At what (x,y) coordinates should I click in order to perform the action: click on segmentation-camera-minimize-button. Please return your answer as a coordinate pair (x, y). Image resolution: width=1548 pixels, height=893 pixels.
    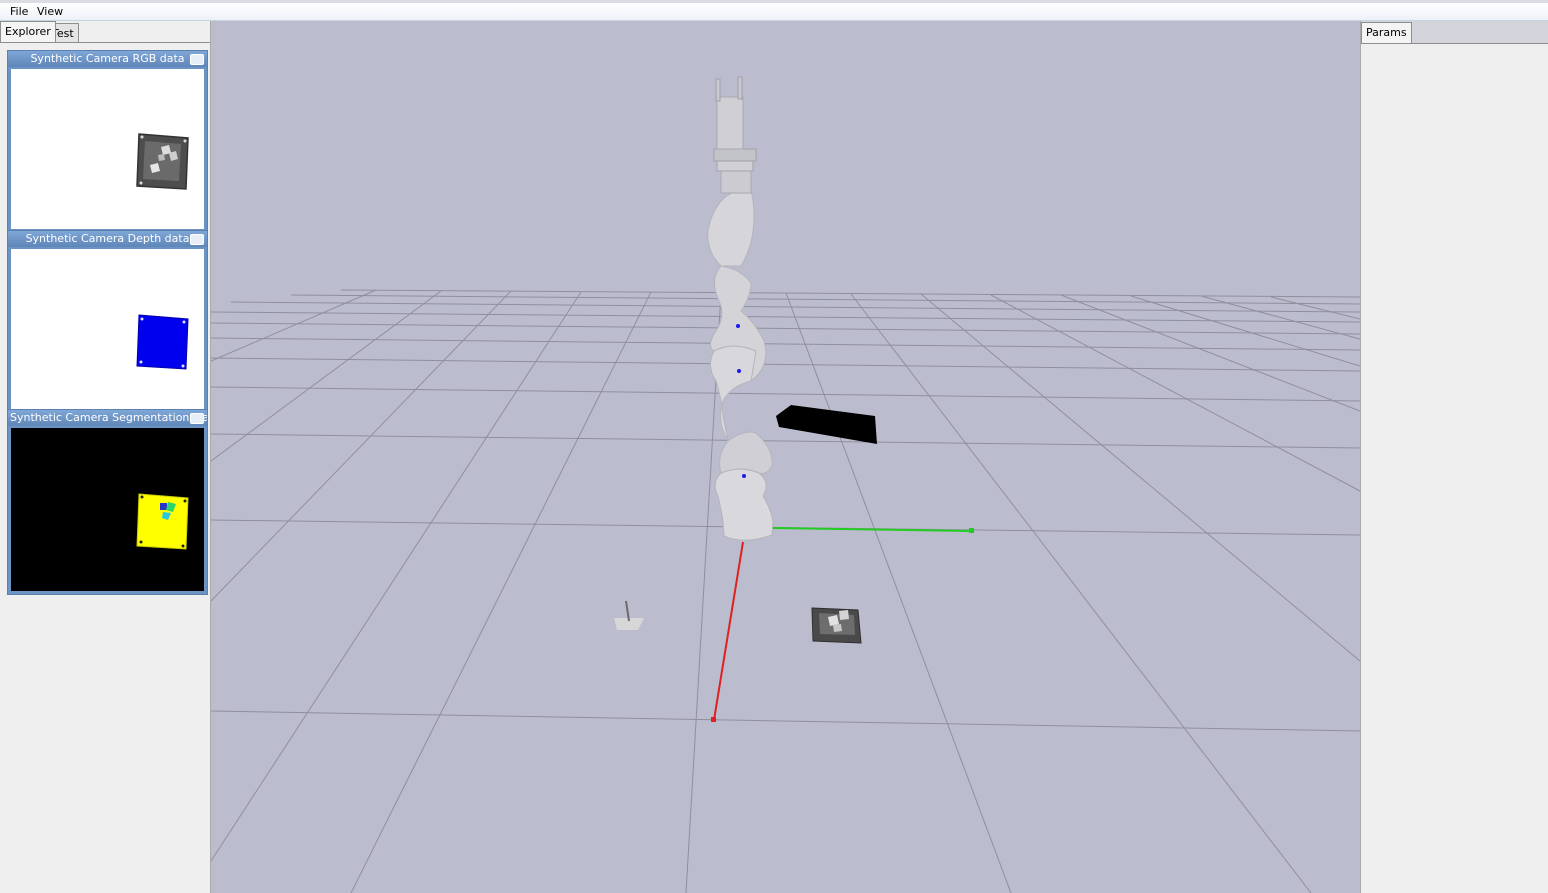
    Looking at the image, I should click on (197, 418).